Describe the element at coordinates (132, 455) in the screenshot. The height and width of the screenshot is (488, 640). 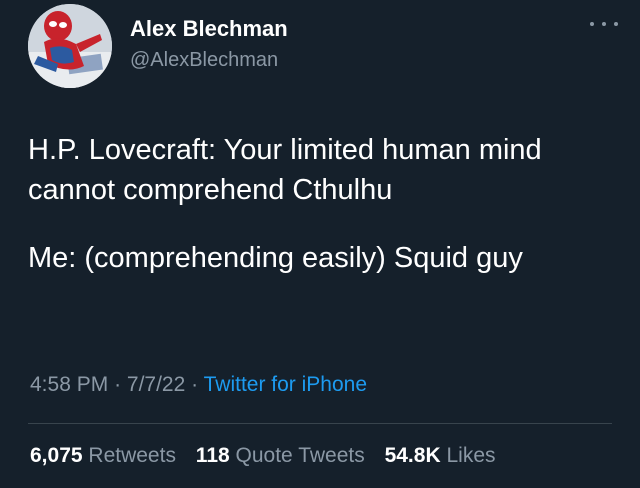
I see `retweets-label: Retweets` at that location.